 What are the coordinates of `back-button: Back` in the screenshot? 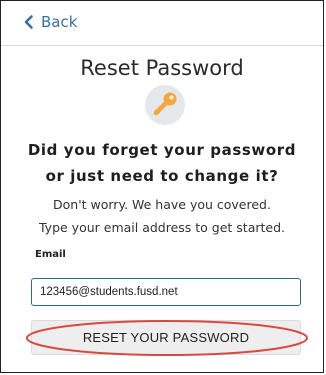 It's located at (49, 22).